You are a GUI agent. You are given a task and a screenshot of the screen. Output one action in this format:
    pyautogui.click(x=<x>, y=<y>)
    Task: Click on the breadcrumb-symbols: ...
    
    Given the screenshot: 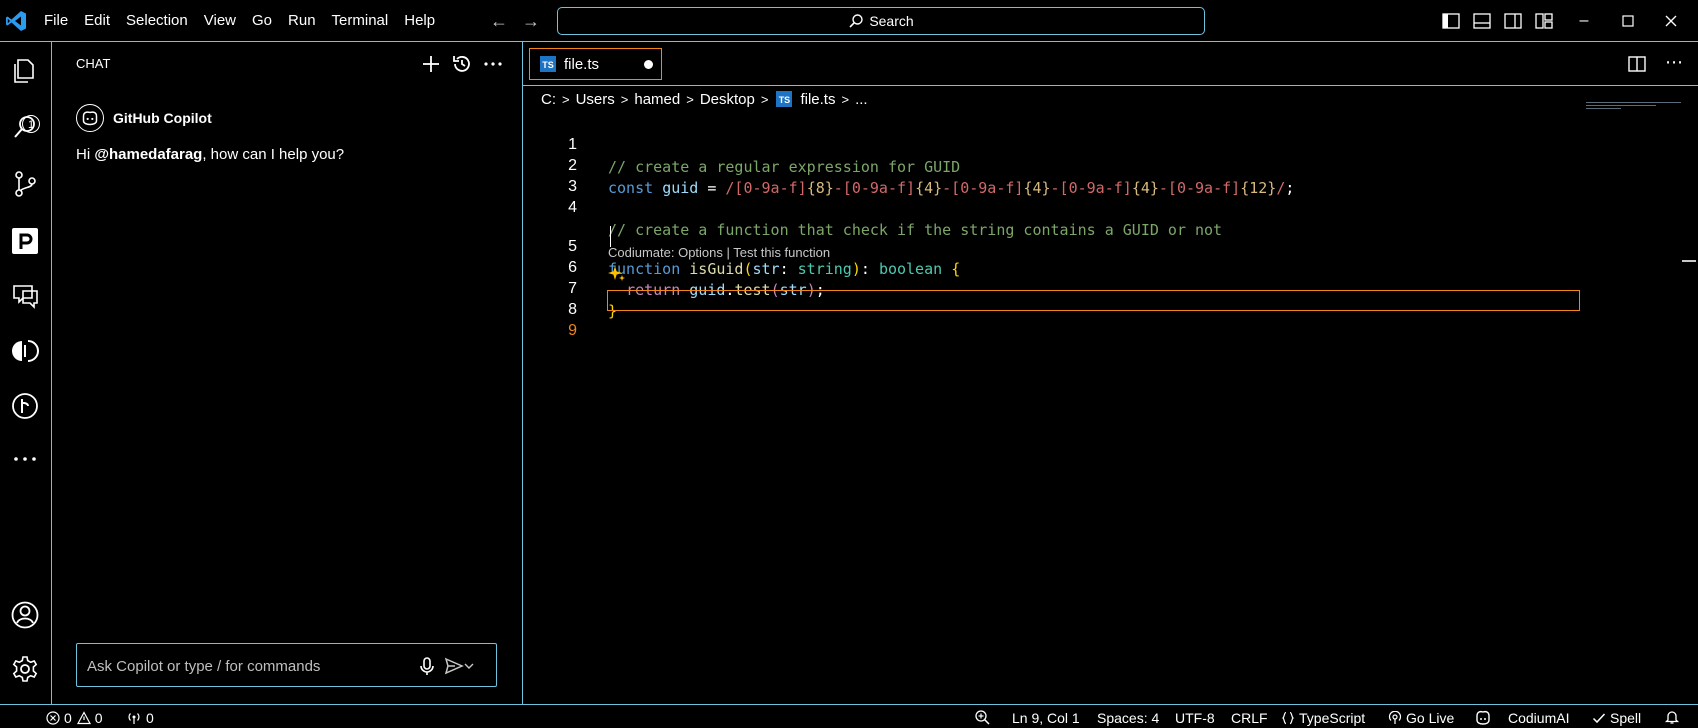 What is the action you would take?
    pyautogui.click(x=861, y=99)
    